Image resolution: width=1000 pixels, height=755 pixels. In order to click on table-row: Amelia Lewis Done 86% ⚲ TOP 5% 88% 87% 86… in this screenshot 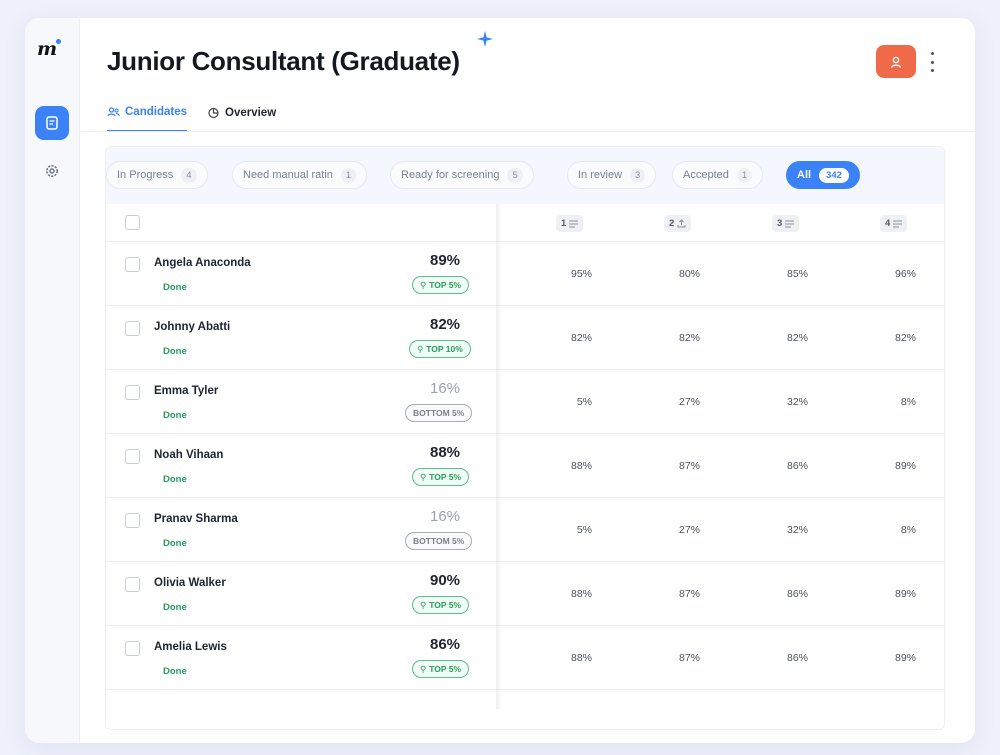, I will do `click(525, 658)`.